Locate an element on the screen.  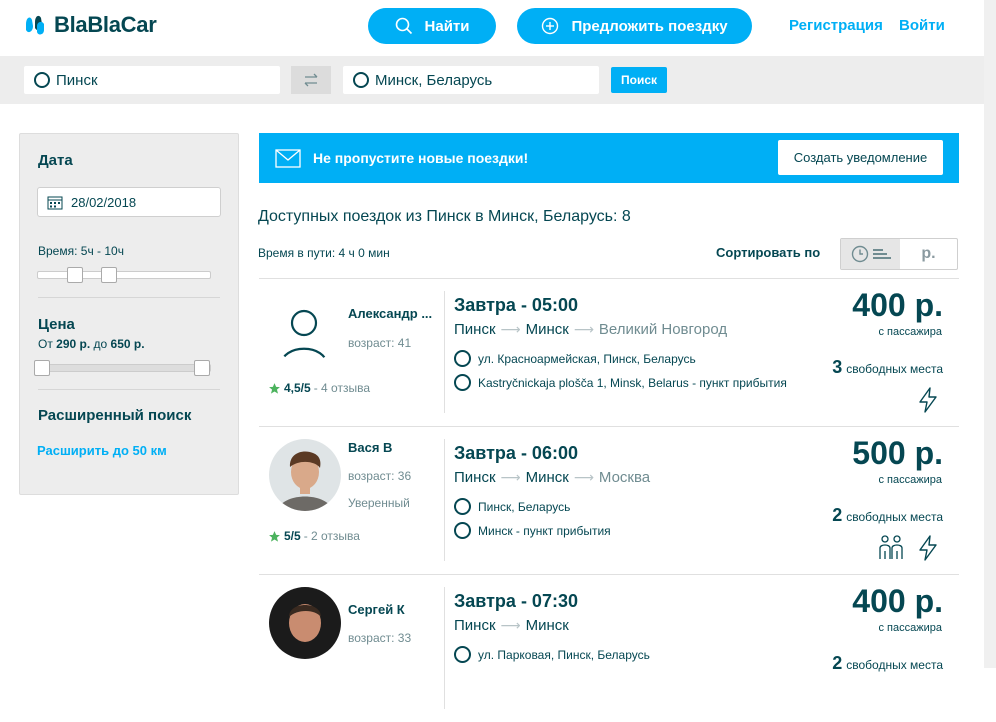
trip-route: Пинск ⟶ Минск is located at coordinates (511, 625).